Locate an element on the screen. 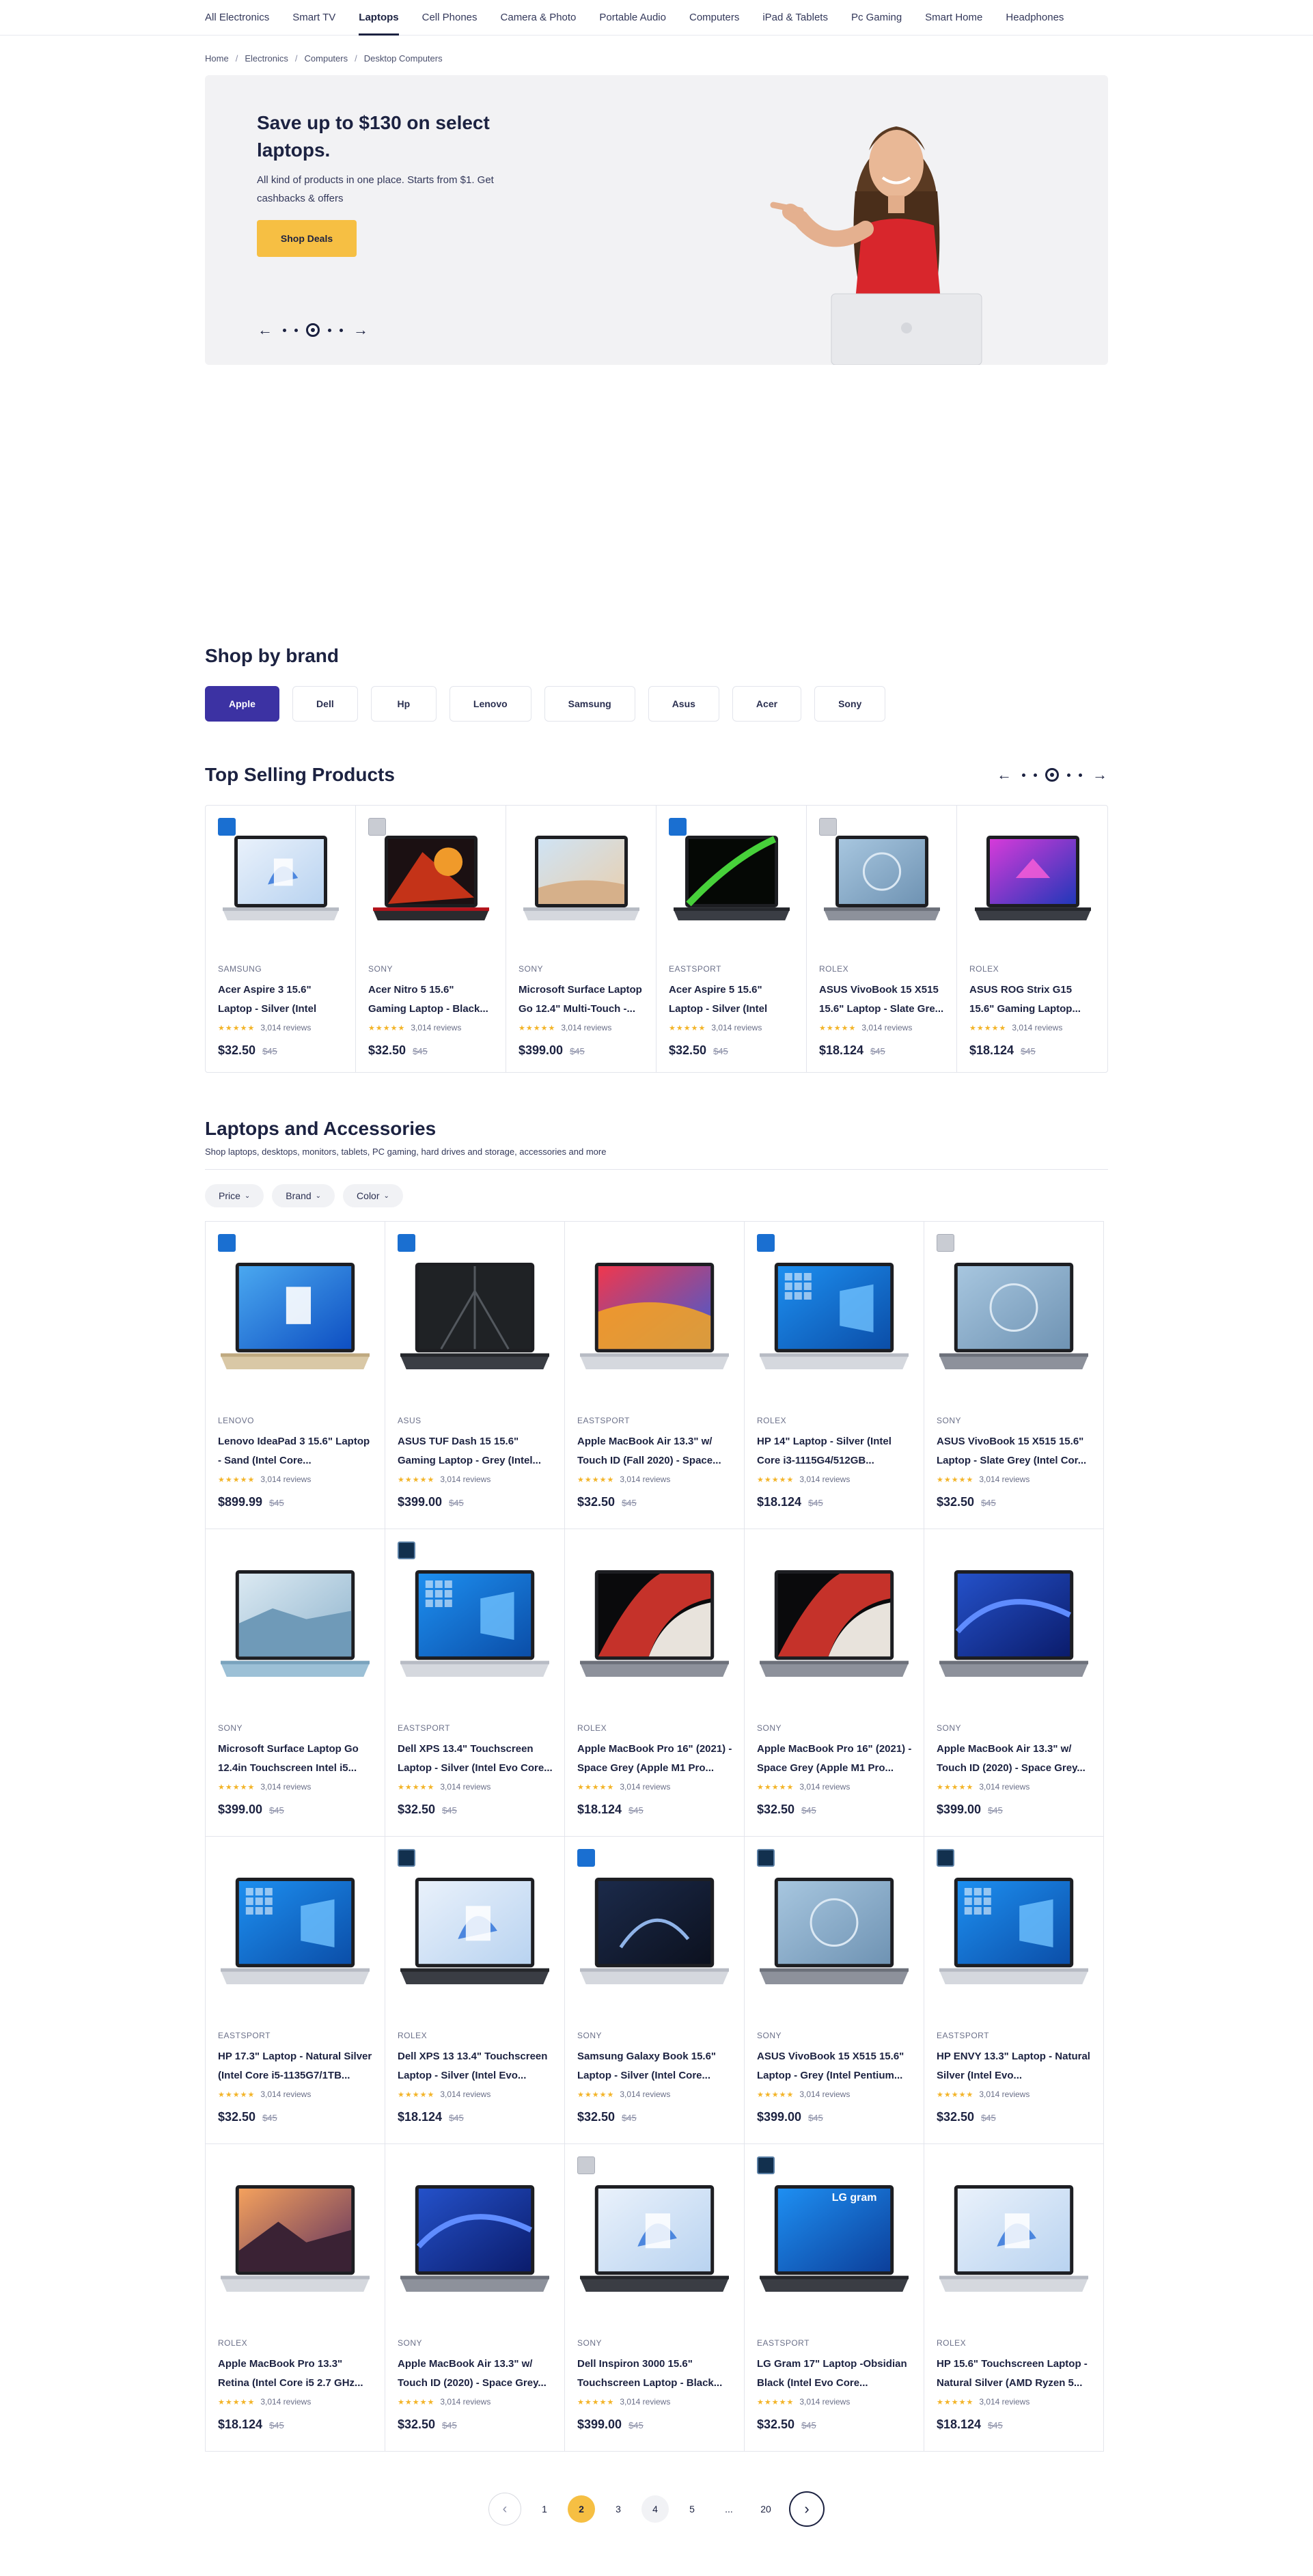 The height and width of the screenshot is (2576, 1313). pagination-page: 1 is located at coordinates (544, 2509).